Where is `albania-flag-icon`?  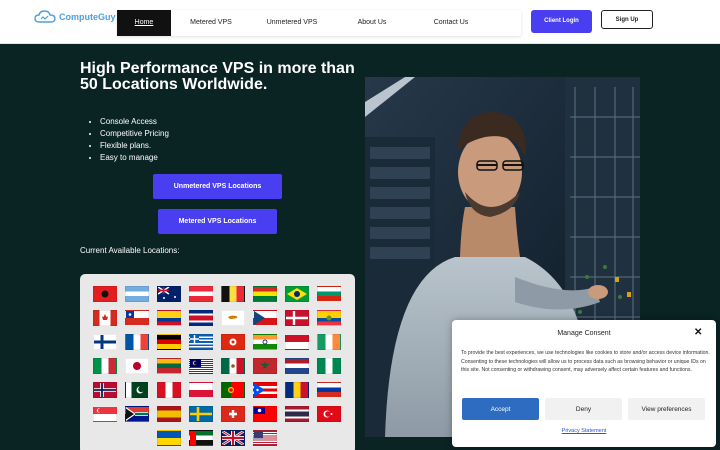
albania-flag-icon is located at coordinates (105, 294).